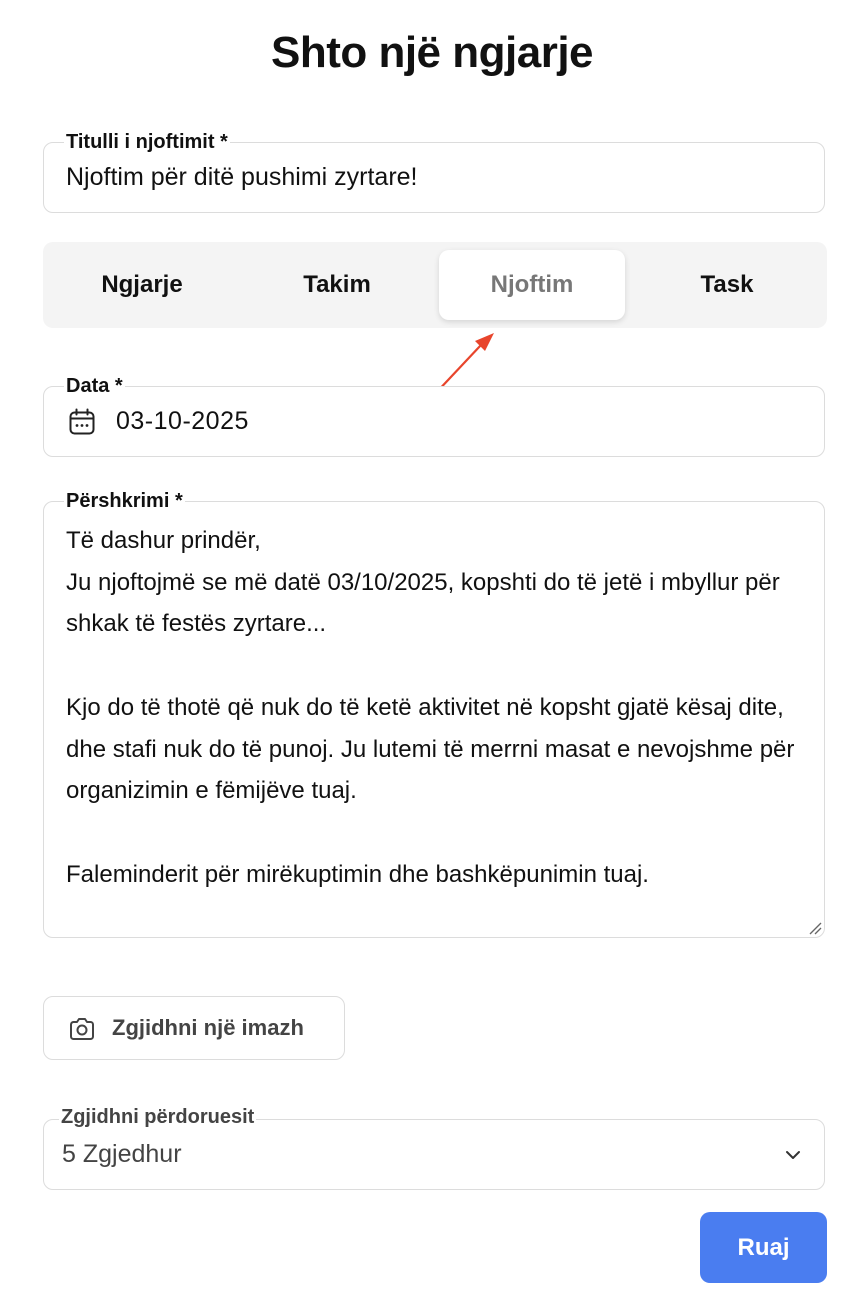 This screenshot has width=864, height=1310. What do you see at coordinates (763, 1247) in the screenshot?
I see `save-button: Ruaj` at bounding box center [763, 1247].